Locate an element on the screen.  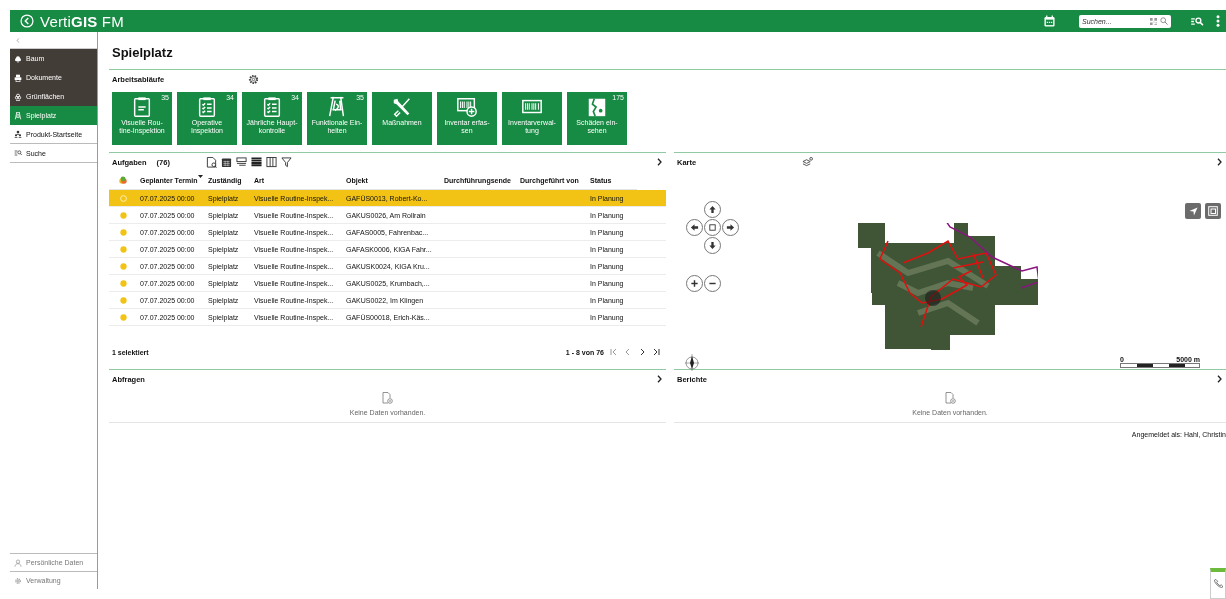
previous-page-icon is located at coordinates (628, 352).